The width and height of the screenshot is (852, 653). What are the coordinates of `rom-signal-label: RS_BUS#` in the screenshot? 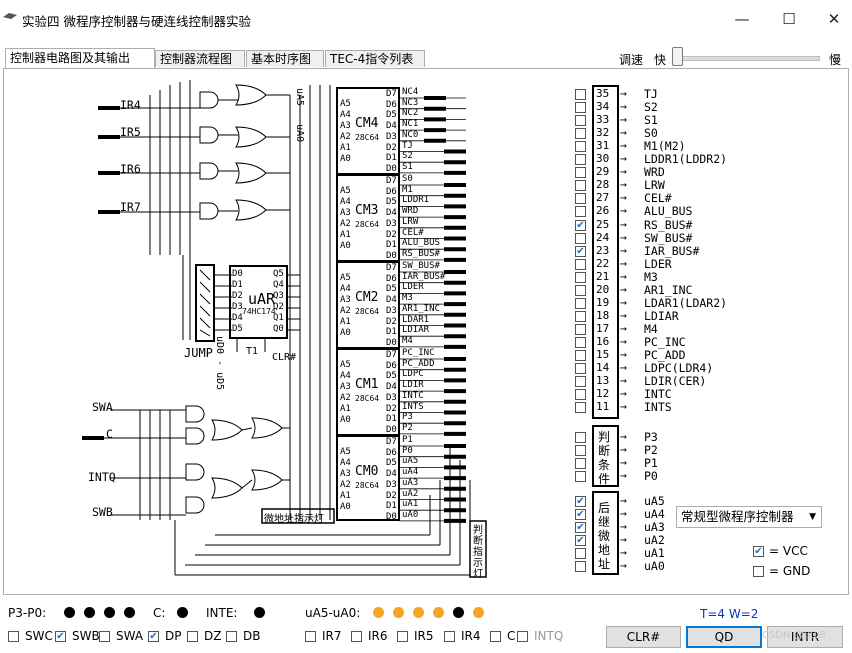 It's located at (421, 253).